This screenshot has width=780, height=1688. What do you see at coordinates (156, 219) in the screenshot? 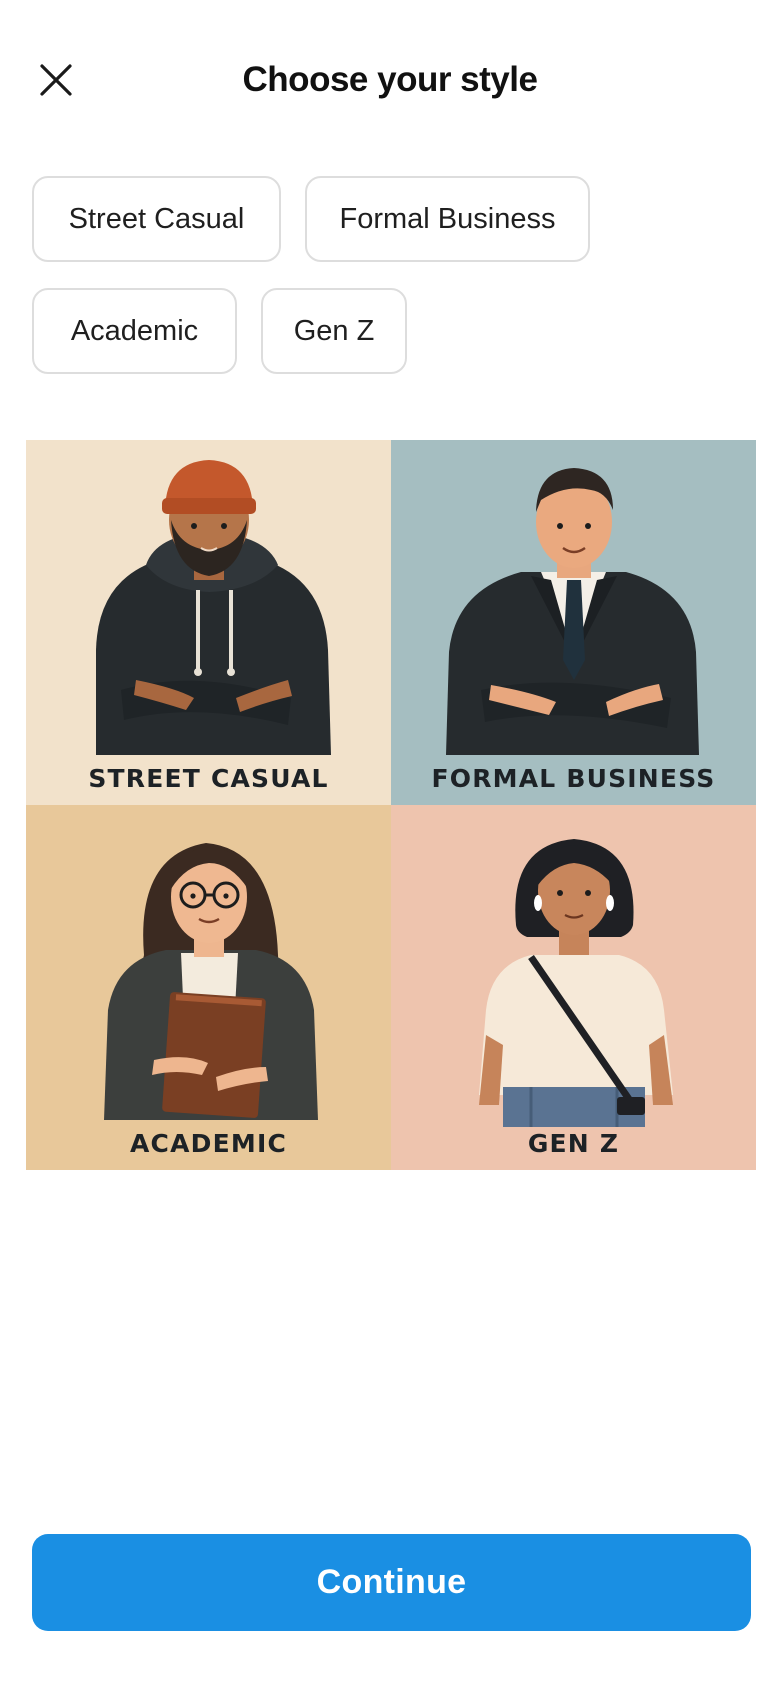
I see `chip-street-casual: Street Casual` at bounding box center [156, 219].